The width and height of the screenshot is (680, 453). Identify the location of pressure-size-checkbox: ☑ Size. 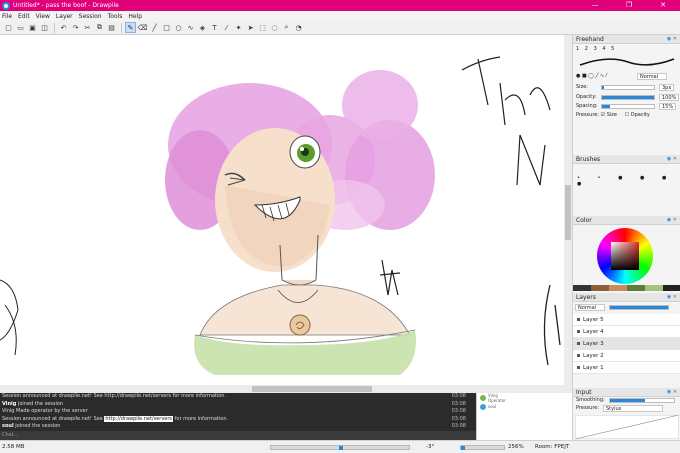
(609, 115).